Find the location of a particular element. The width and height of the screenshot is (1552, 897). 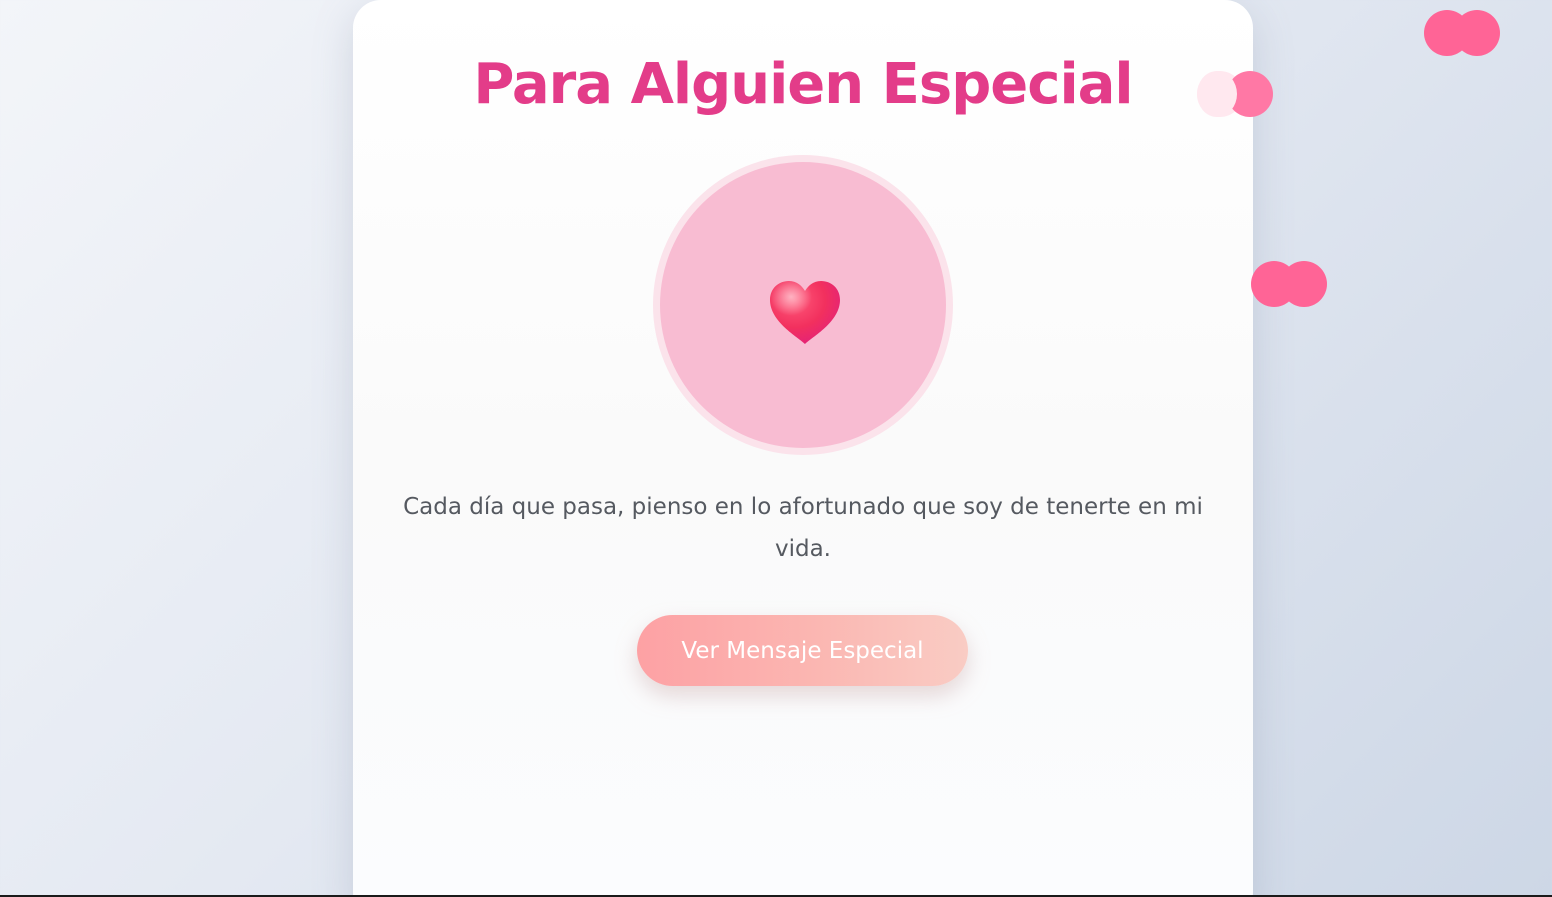

heart-circle is located at coordinates (803, 305).